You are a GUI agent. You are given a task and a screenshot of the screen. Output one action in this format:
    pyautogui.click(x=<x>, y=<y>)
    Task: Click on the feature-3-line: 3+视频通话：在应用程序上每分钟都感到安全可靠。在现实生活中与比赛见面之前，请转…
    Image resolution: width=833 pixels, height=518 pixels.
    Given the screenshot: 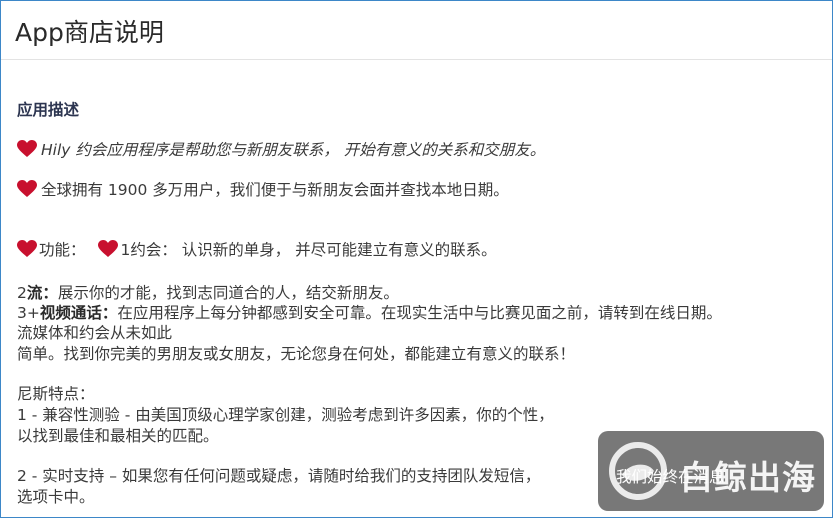 What is the action you would take?
    pyautogui.click(x=369, y=313)
    